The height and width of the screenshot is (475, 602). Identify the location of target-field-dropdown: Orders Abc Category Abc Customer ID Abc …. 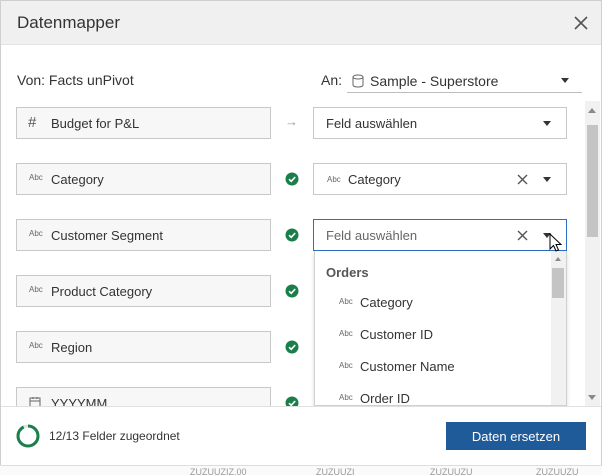
(440, 328).